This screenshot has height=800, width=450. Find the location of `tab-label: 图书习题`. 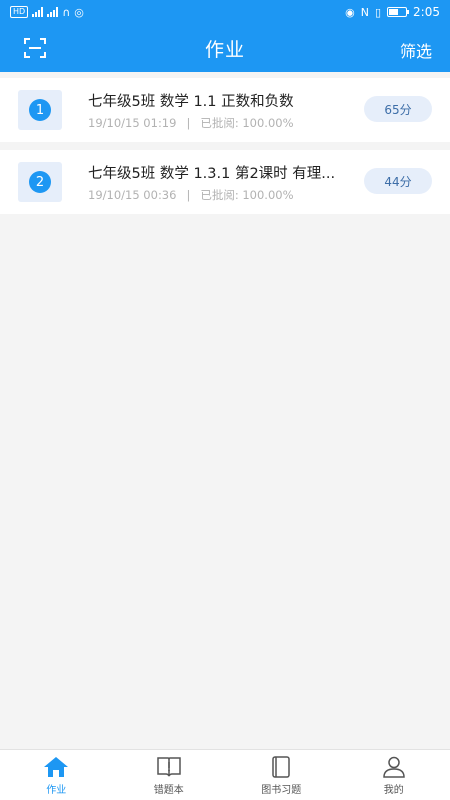

tab-label: 图书习题 is located at coordinates (281, 790).